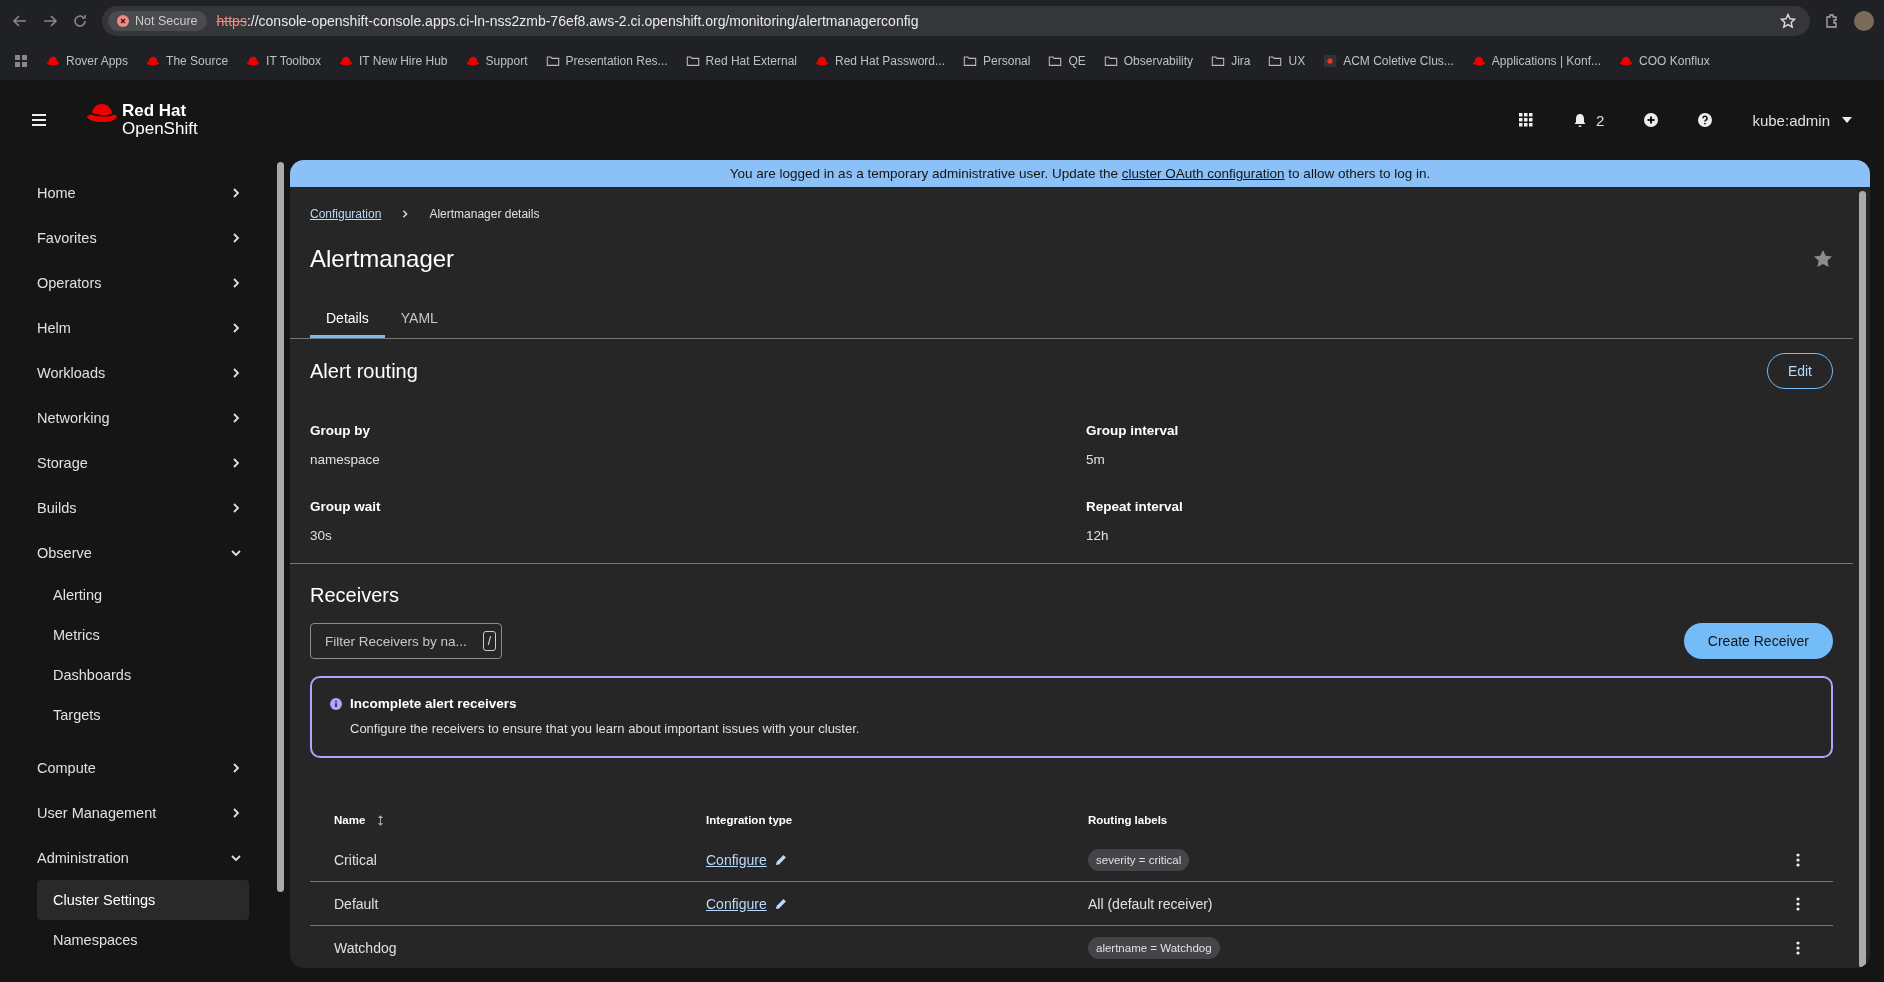  I want to click on nav-subitem: Alerting, so click(143, 595).